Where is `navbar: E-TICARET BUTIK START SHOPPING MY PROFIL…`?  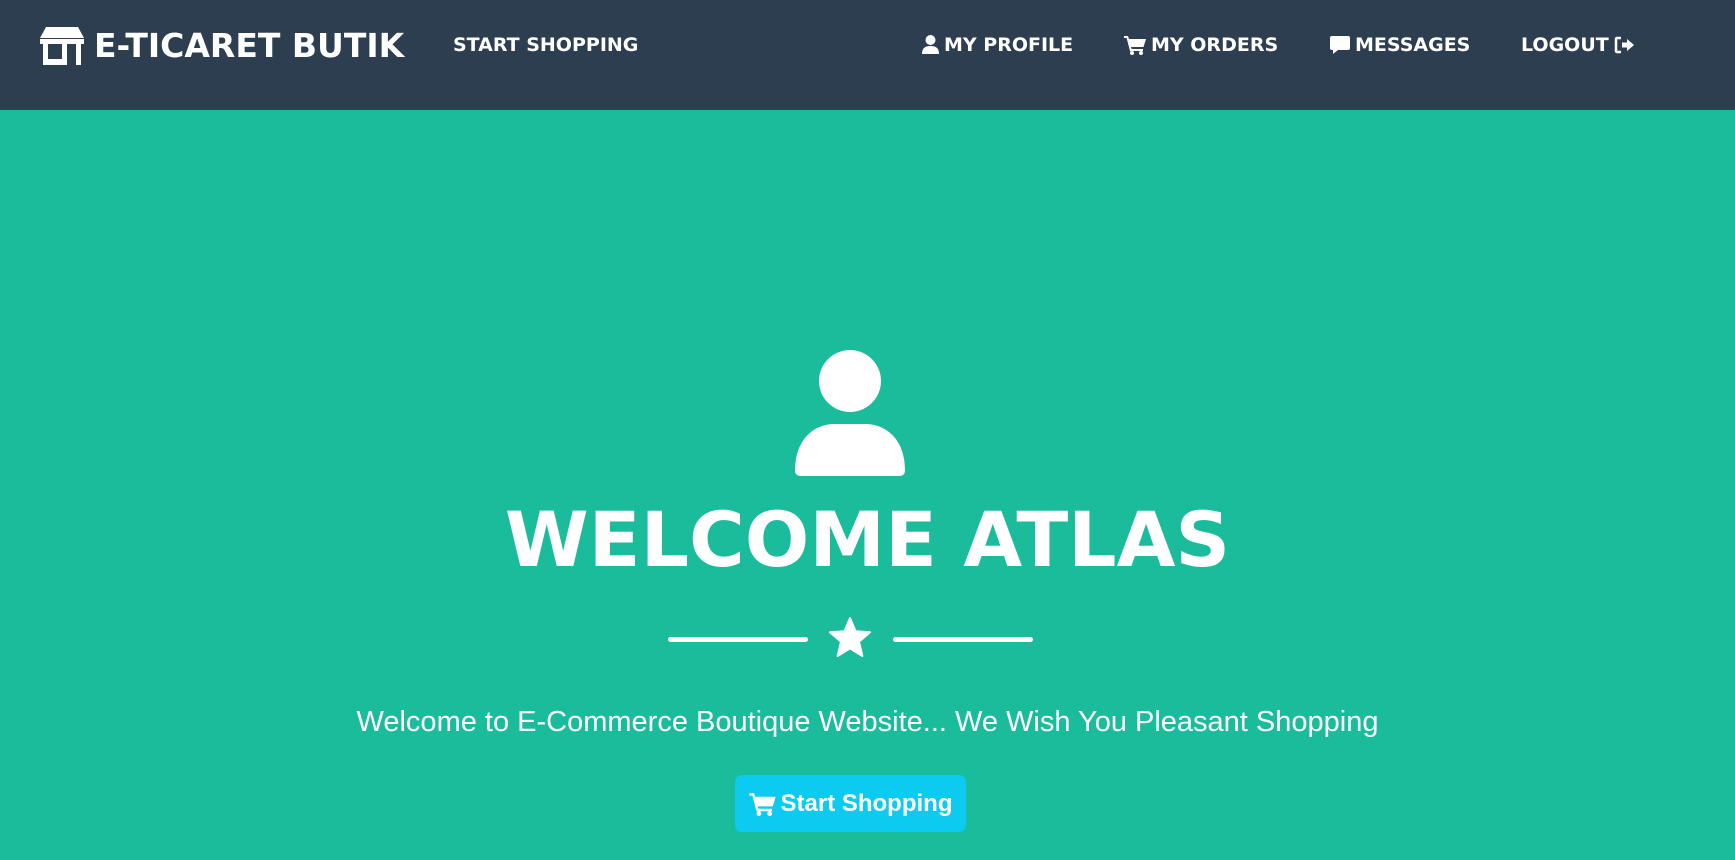
navbar: E-TICARET BUTIK START SHOPPING MY PROFIL… is located at coordinates (867, 55).